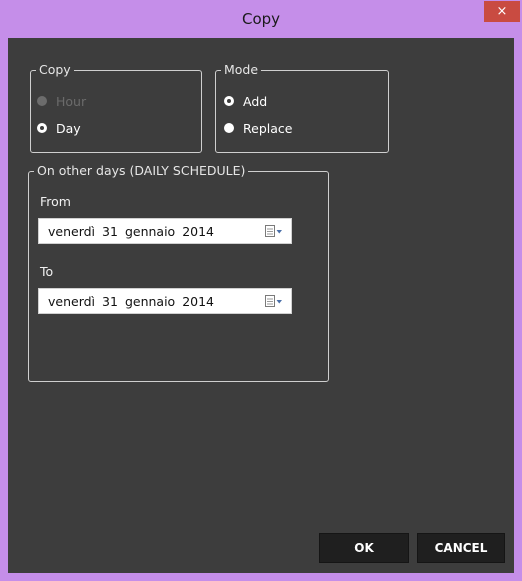 This screenshot has width=522, height=581. What do you see at coordinates (229, 101) in the screenshot?
I see `radio-add-indicator` at bounding box center [229, 101].